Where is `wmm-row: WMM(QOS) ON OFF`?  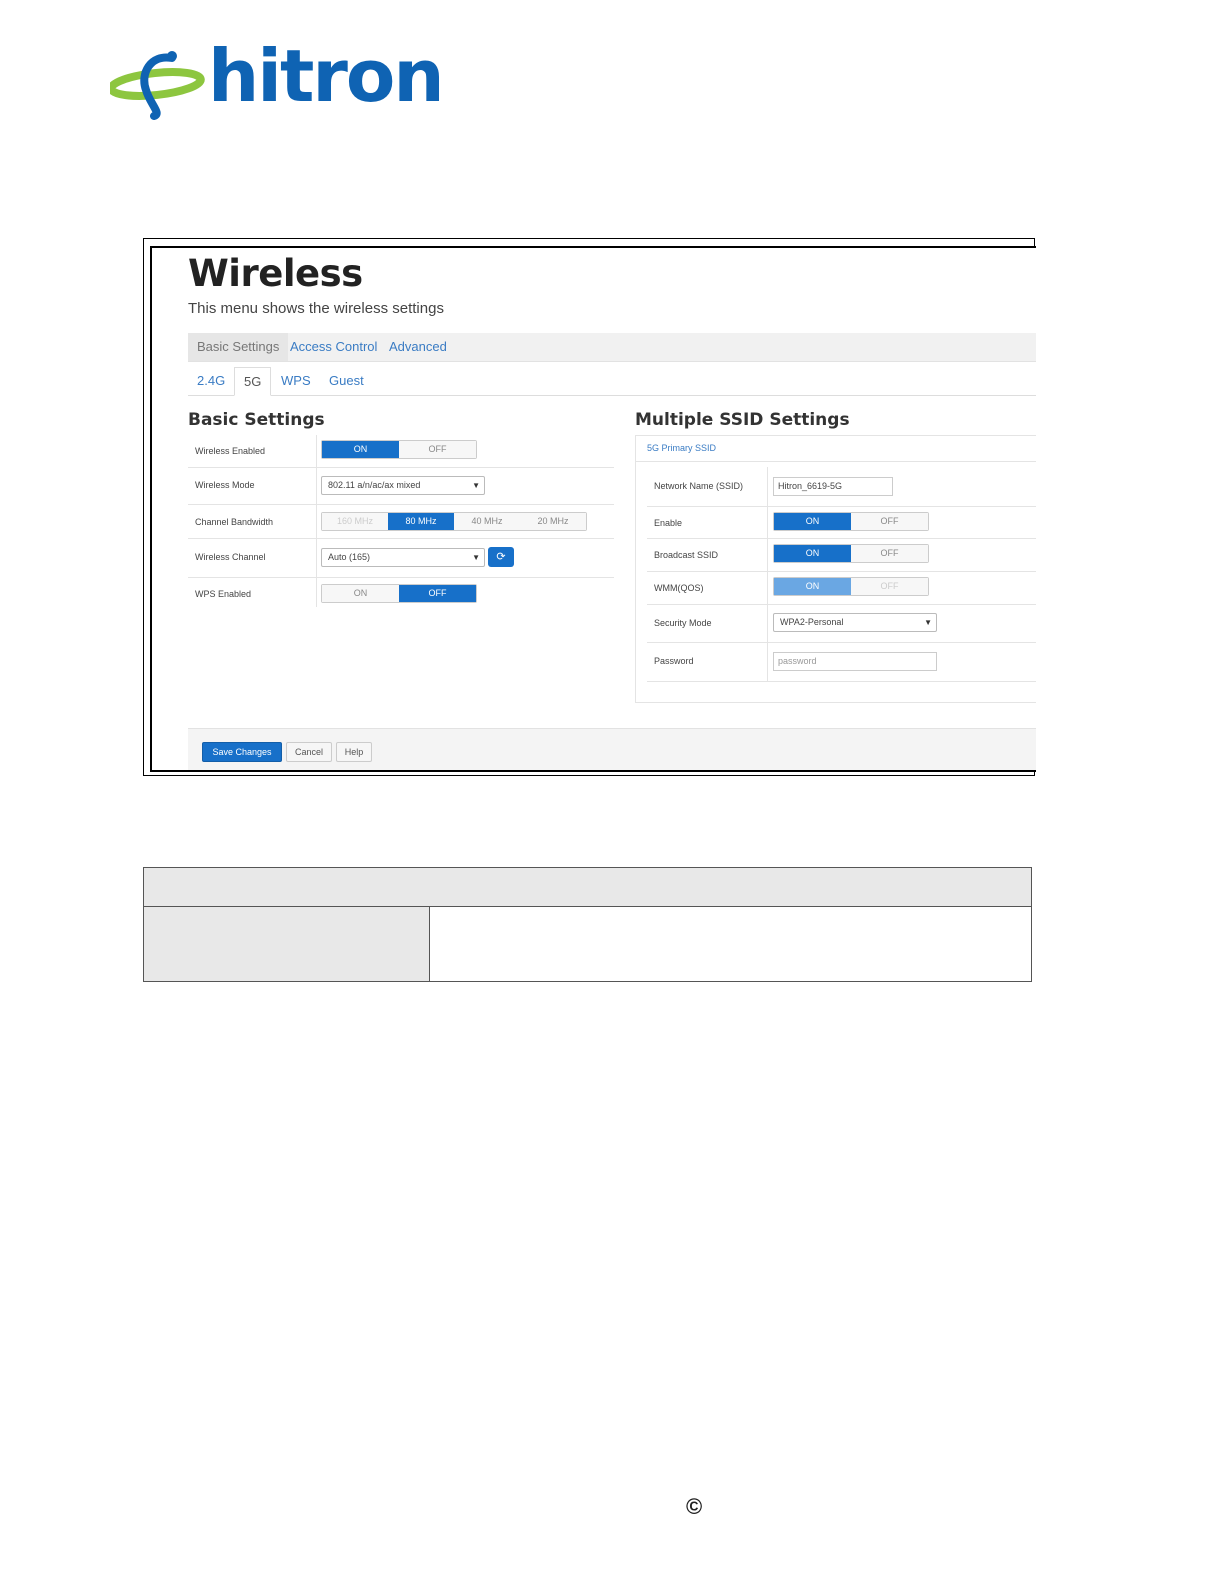 wmm-row: WMM(QOS) ON OFF is located at coordinates (841, 588).